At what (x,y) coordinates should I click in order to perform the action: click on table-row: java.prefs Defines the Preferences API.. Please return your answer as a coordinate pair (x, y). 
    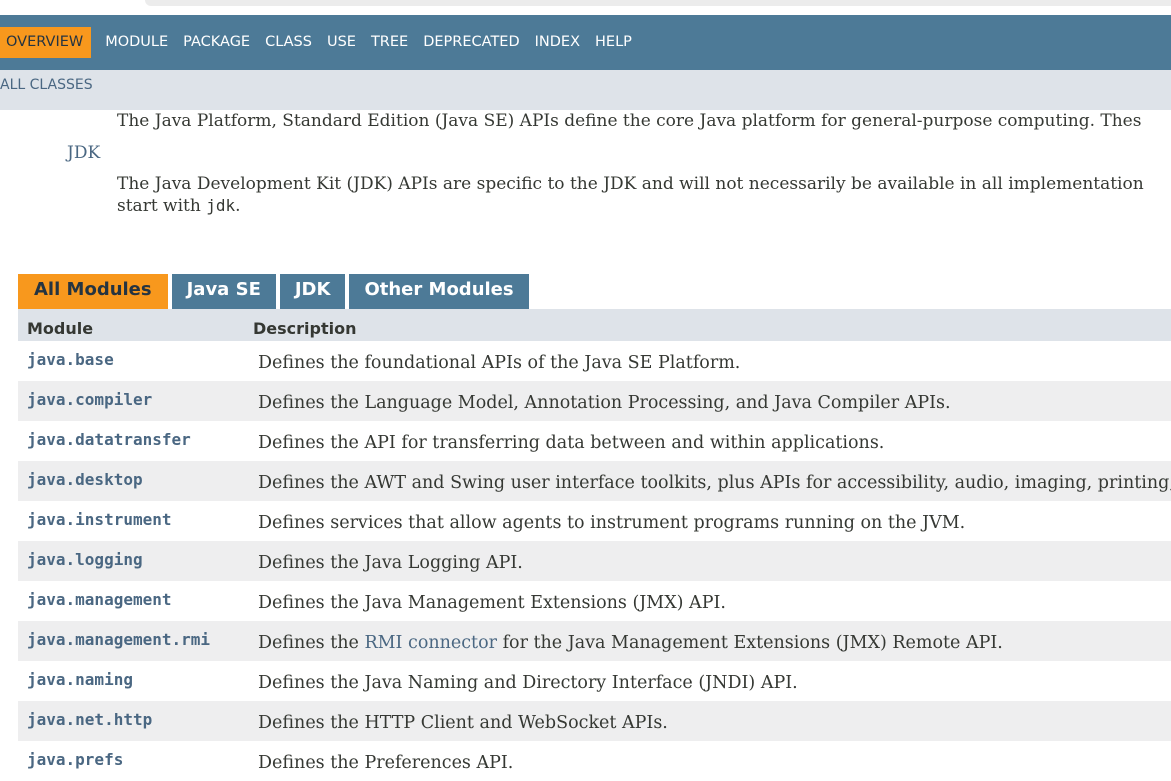
    Looking at the image, I should click on (594, 761).